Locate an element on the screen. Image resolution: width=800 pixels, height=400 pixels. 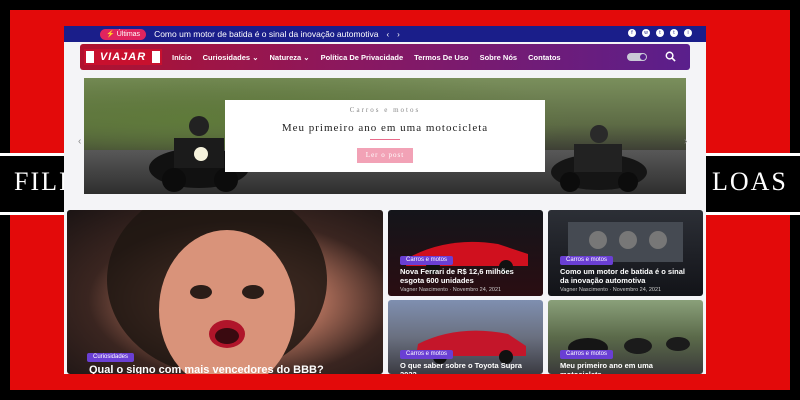
nav-item-natureza: Natureza ⌄ is located at coordinates (290, 57).